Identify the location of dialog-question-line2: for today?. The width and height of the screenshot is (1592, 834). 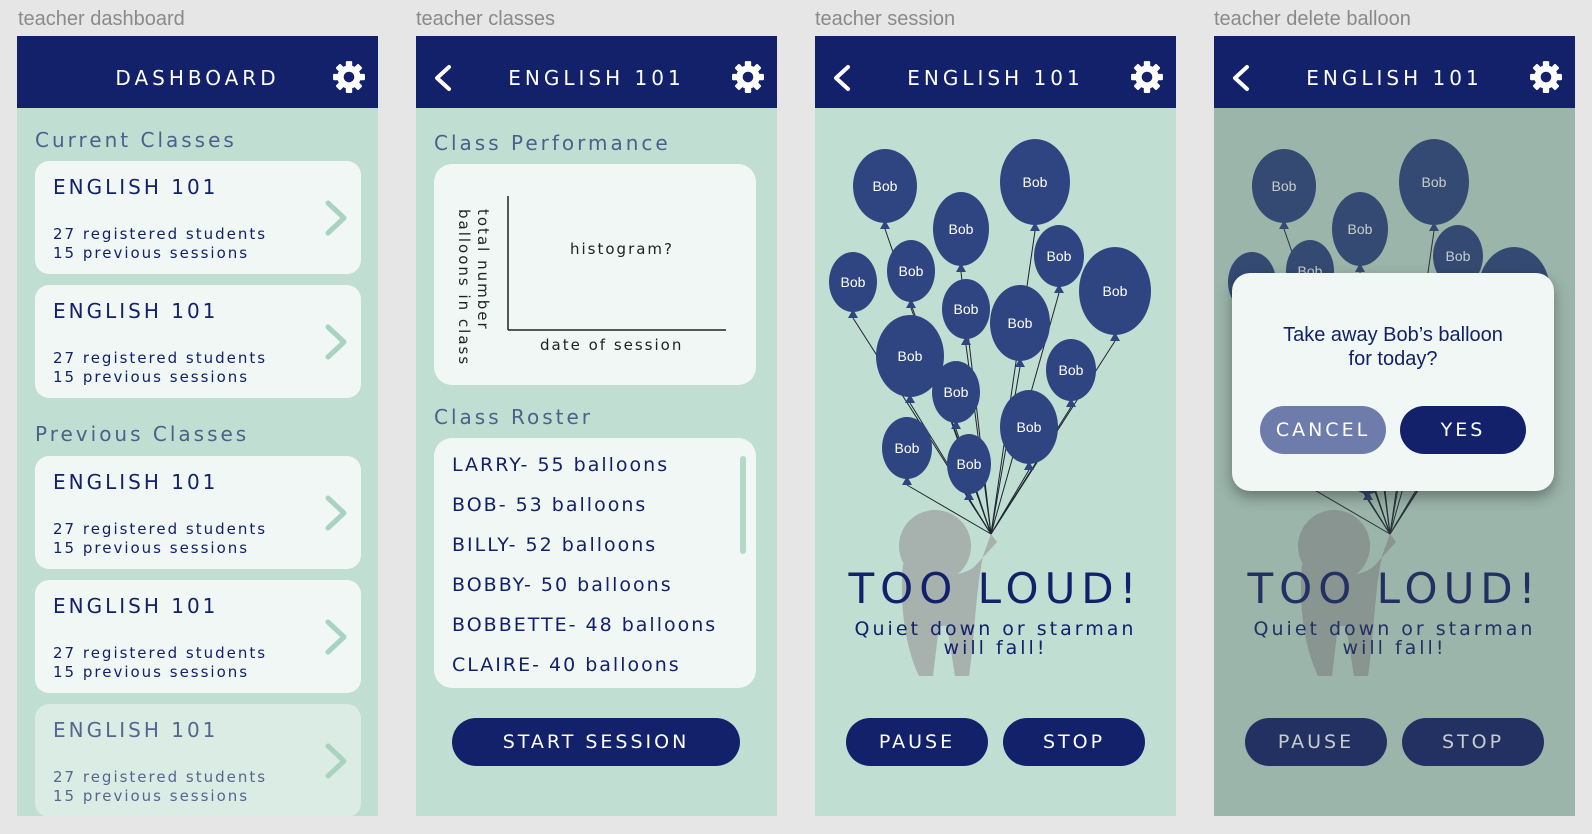
(1393, 359).